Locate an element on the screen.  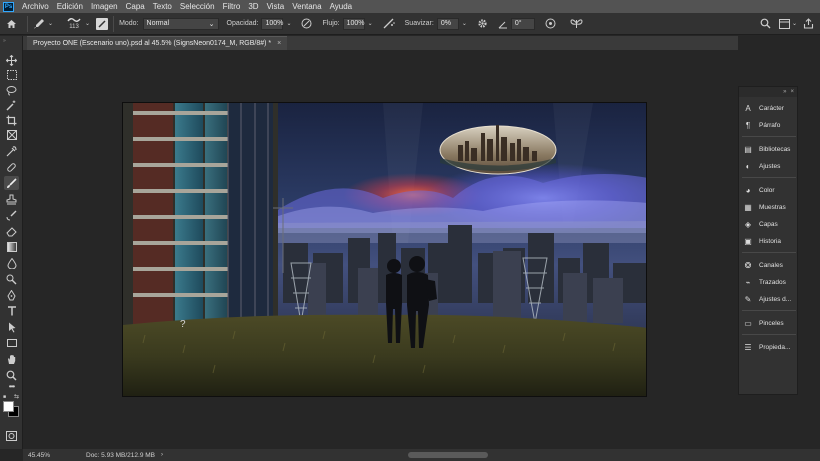
properties-icon: ☰ is located at coordinates (748, 347).